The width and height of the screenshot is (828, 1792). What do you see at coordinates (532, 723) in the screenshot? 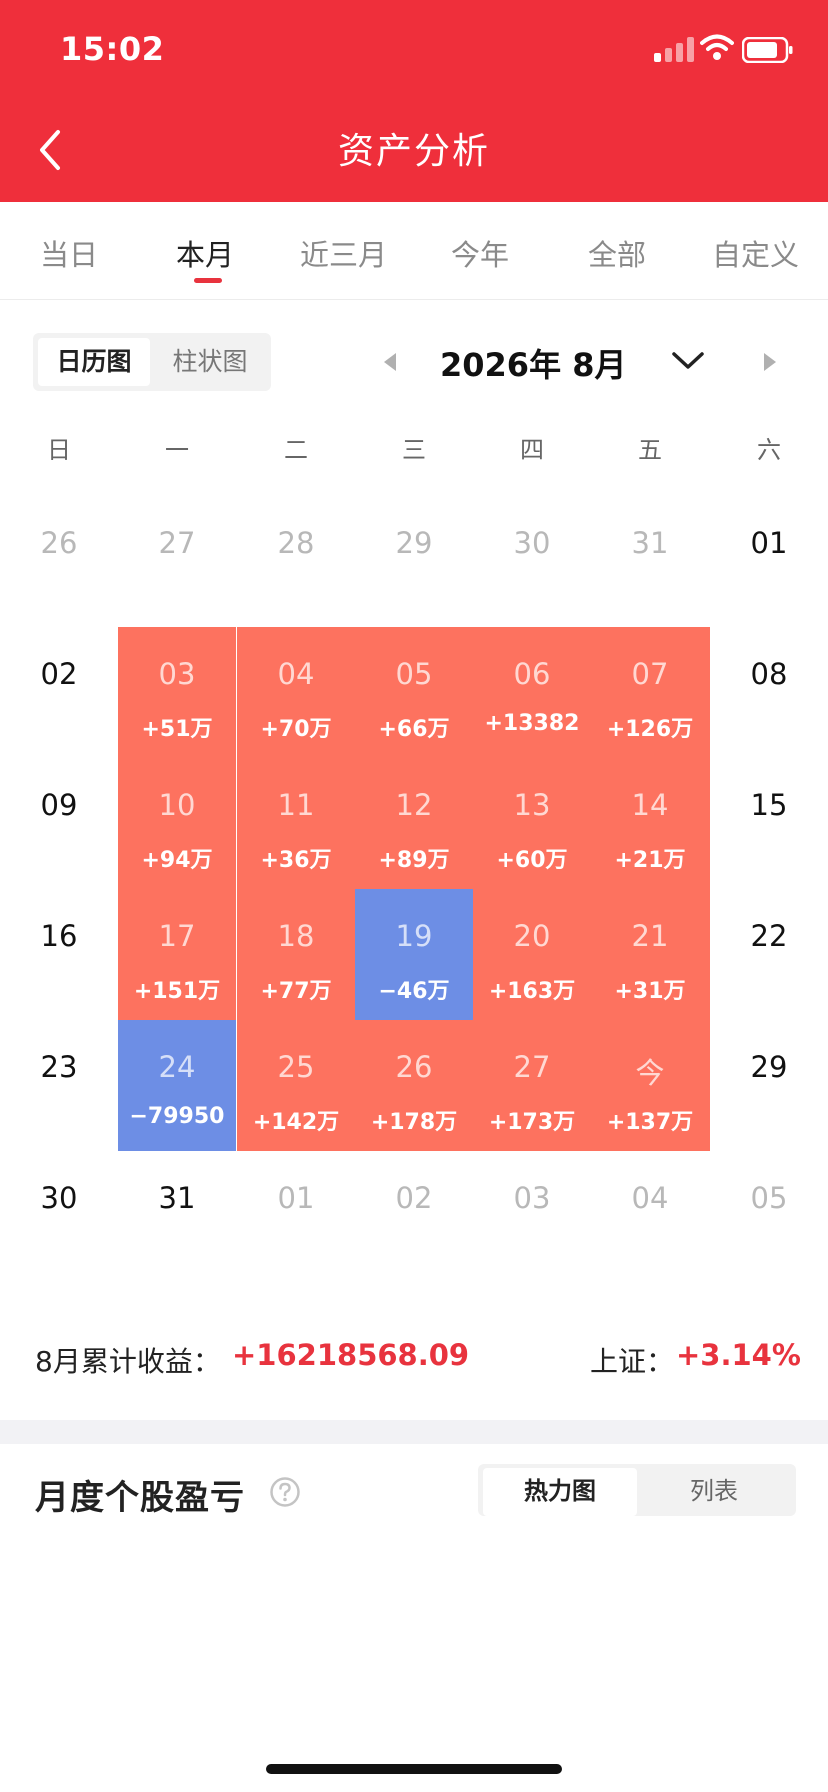
I see `day-pnl-value: +13382` at bounding box center [532, 723].